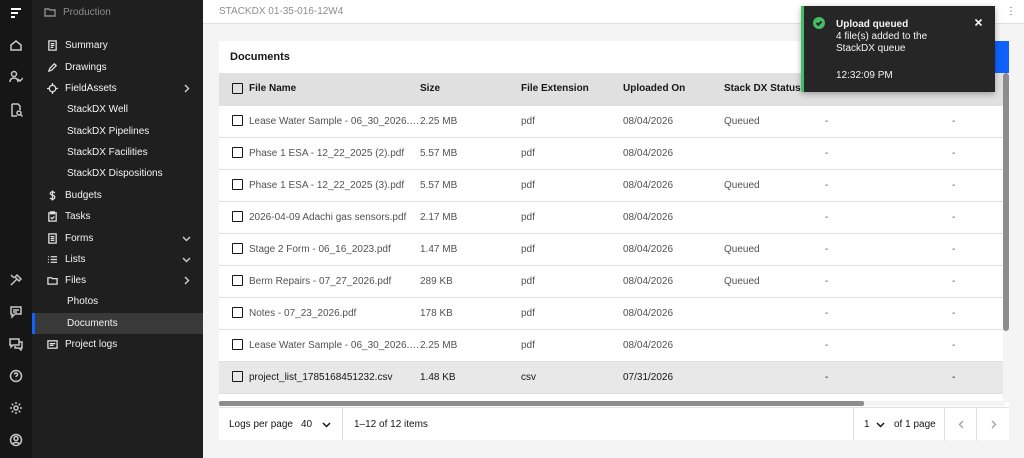 This screenshot has height=458, width=1024. Describe the element at coordinates (237, 89) in the screenshot. I see `select-all-checkbox` at that location.